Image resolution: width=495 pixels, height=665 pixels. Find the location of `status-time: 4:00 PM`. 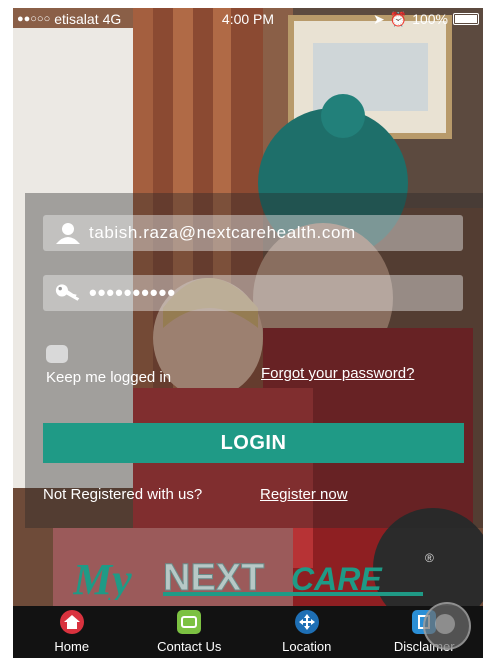

status-time: 4:00 PM is located at coordinates (248, 19).